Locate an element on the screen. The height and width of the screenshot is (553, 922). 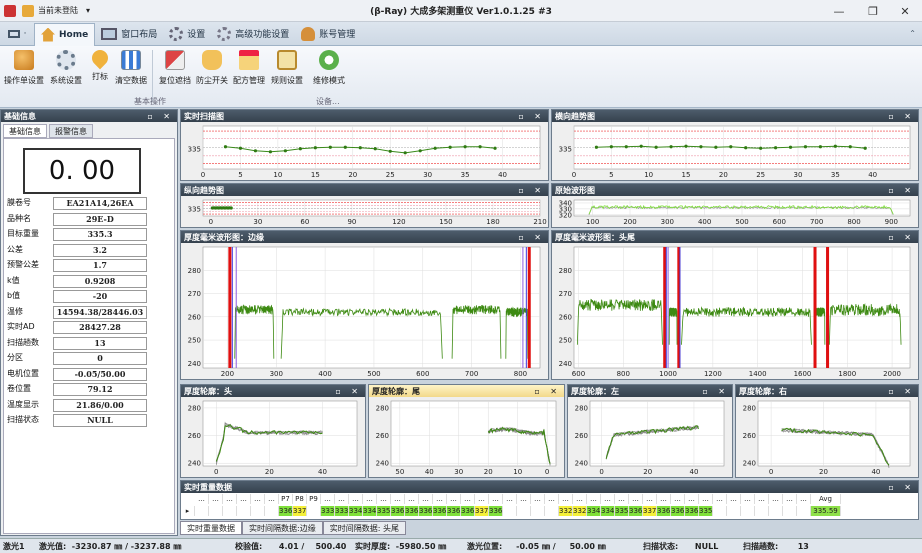
maintenance-mode-button: 维修模式 is located at coordinates (329, 68).